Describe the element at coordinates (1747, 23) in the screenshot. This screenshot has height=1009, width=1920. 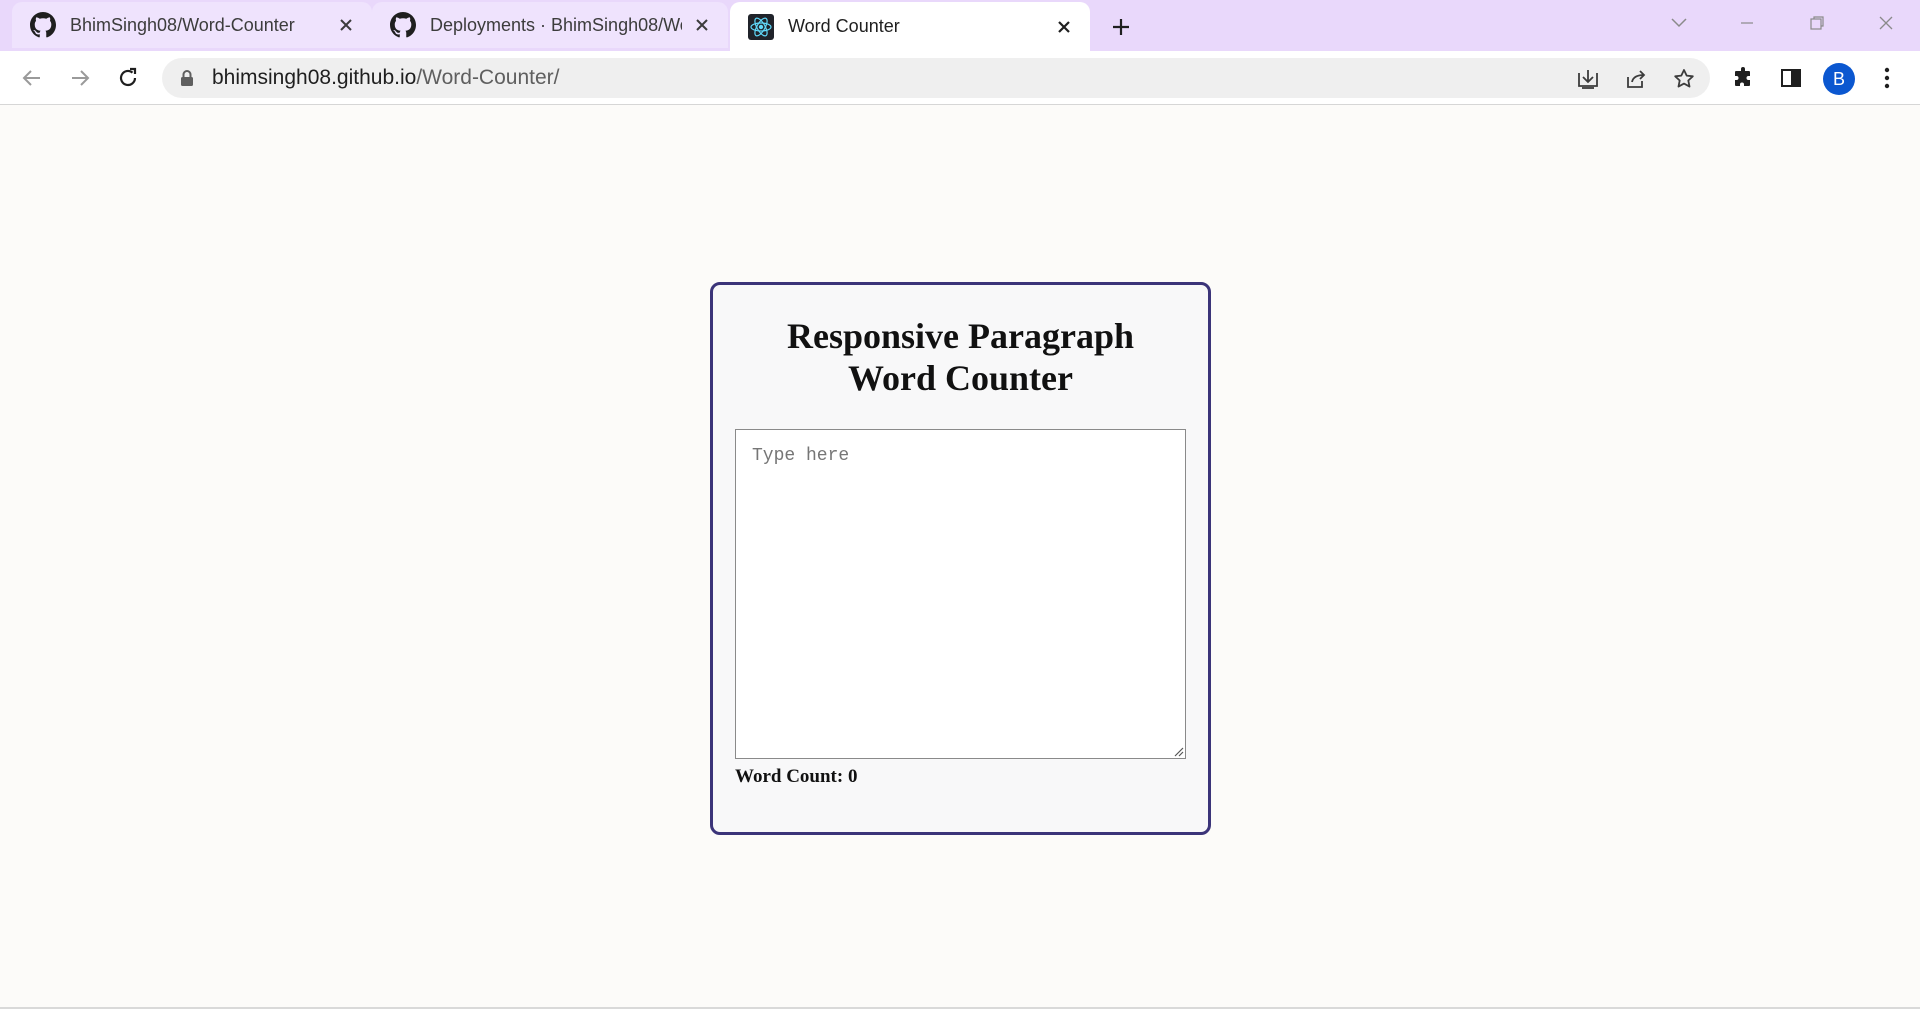
I see `minimize-icon` at that location.